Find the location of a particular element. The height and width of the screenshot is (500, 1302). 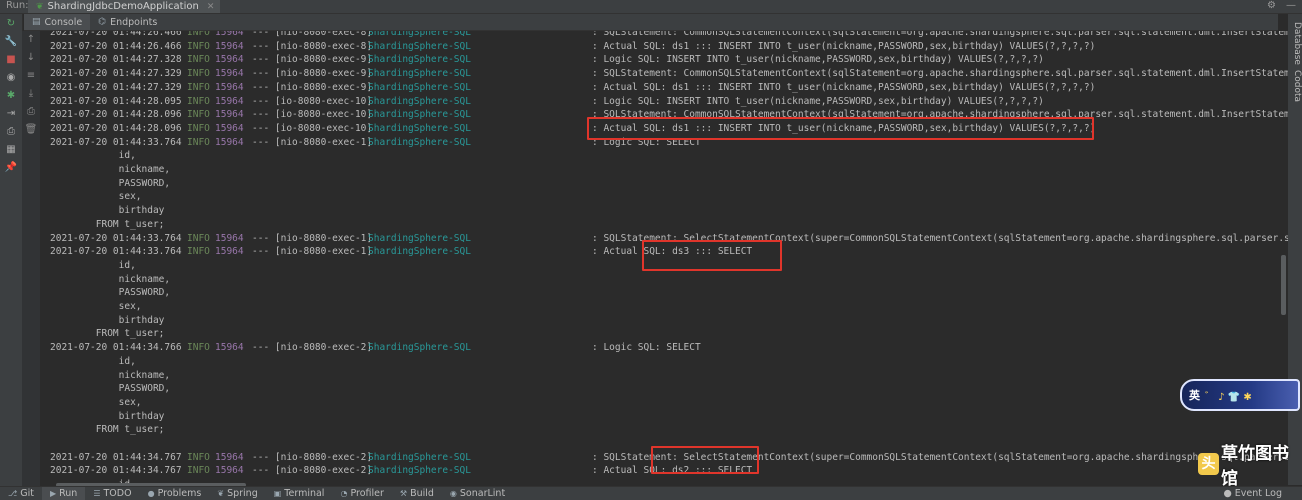

arrow-down-icon: ↓ is located at coordinates (31, 57).